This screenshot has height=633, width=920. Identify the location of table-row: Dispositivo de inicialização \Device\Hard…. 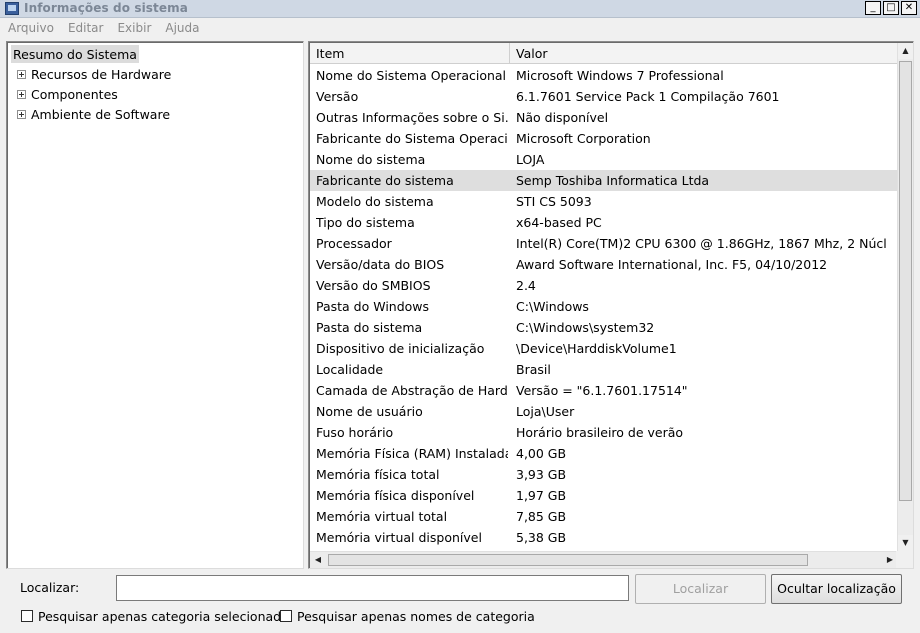
(604, 348).